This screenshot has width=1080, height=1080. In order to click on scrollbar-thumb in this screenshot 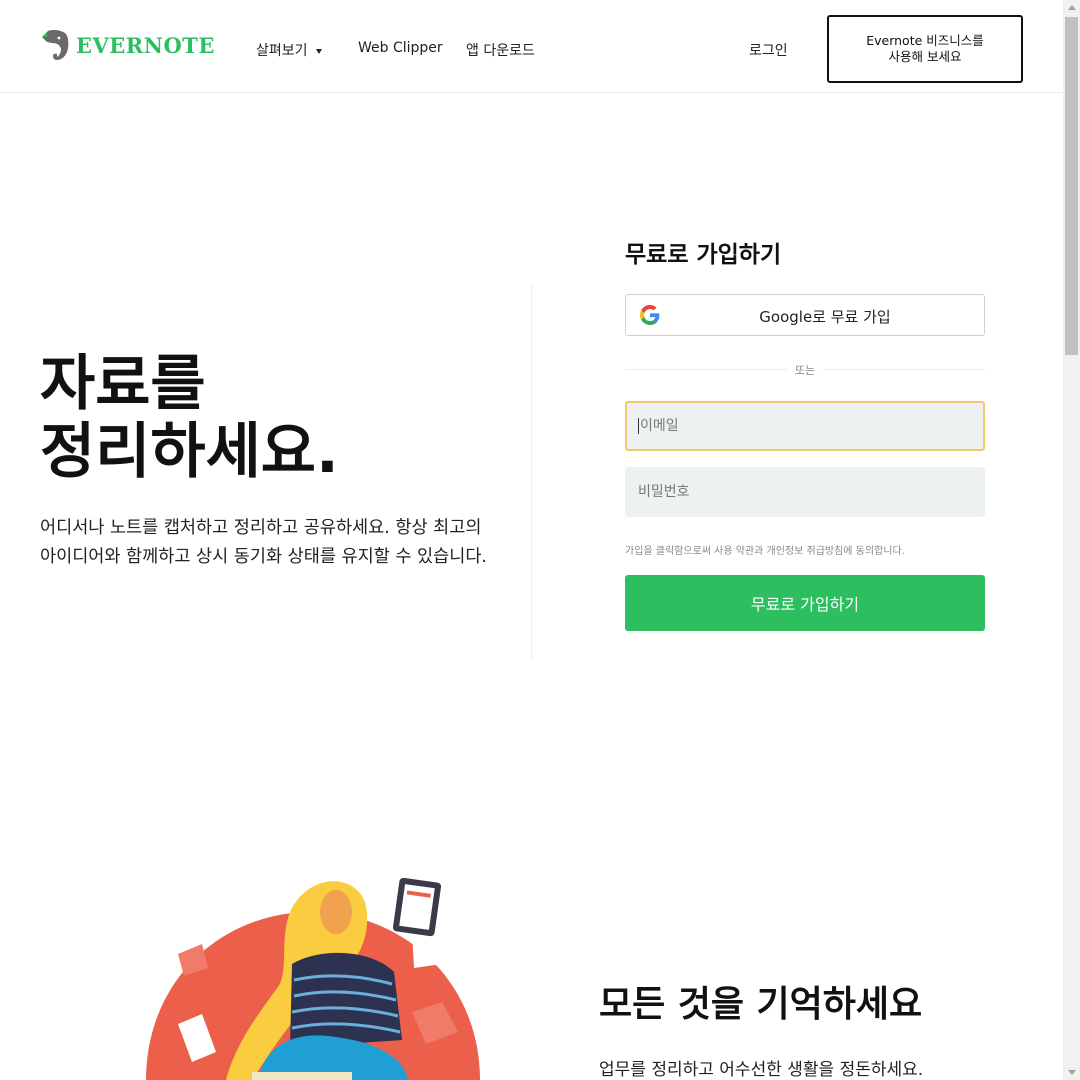, I will do `click(1071, 186)`.